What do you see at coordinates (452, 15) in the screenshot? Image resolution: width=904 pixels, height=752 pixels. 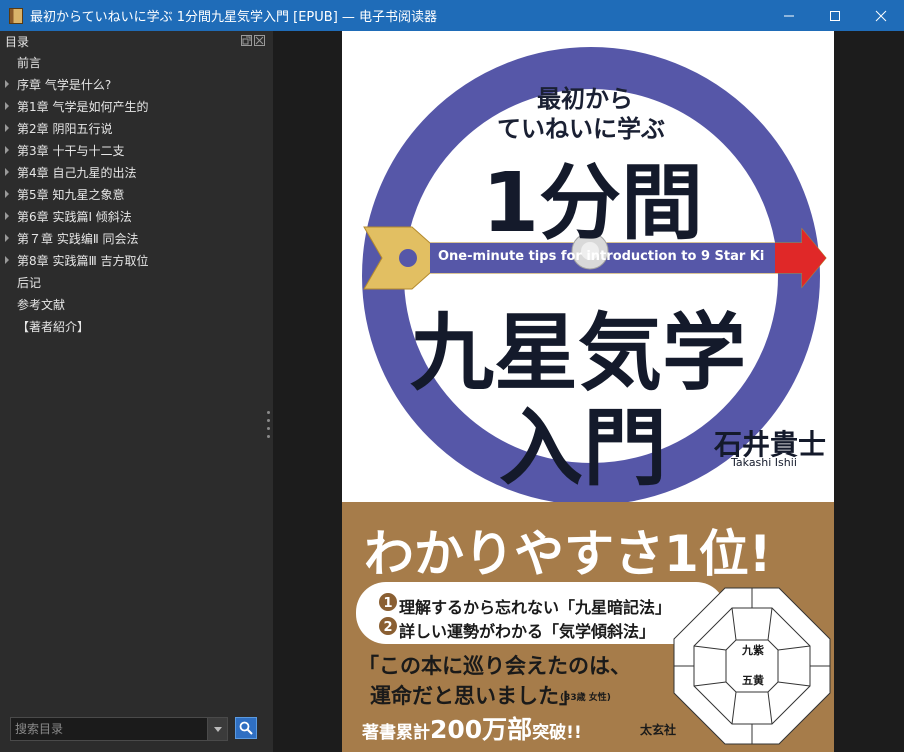 I see `title-bar: 最初からていねいに学ぶ 1分間九星気学入門 [EPUB] — 电子书阅读器` at bounding box center [452, 15].